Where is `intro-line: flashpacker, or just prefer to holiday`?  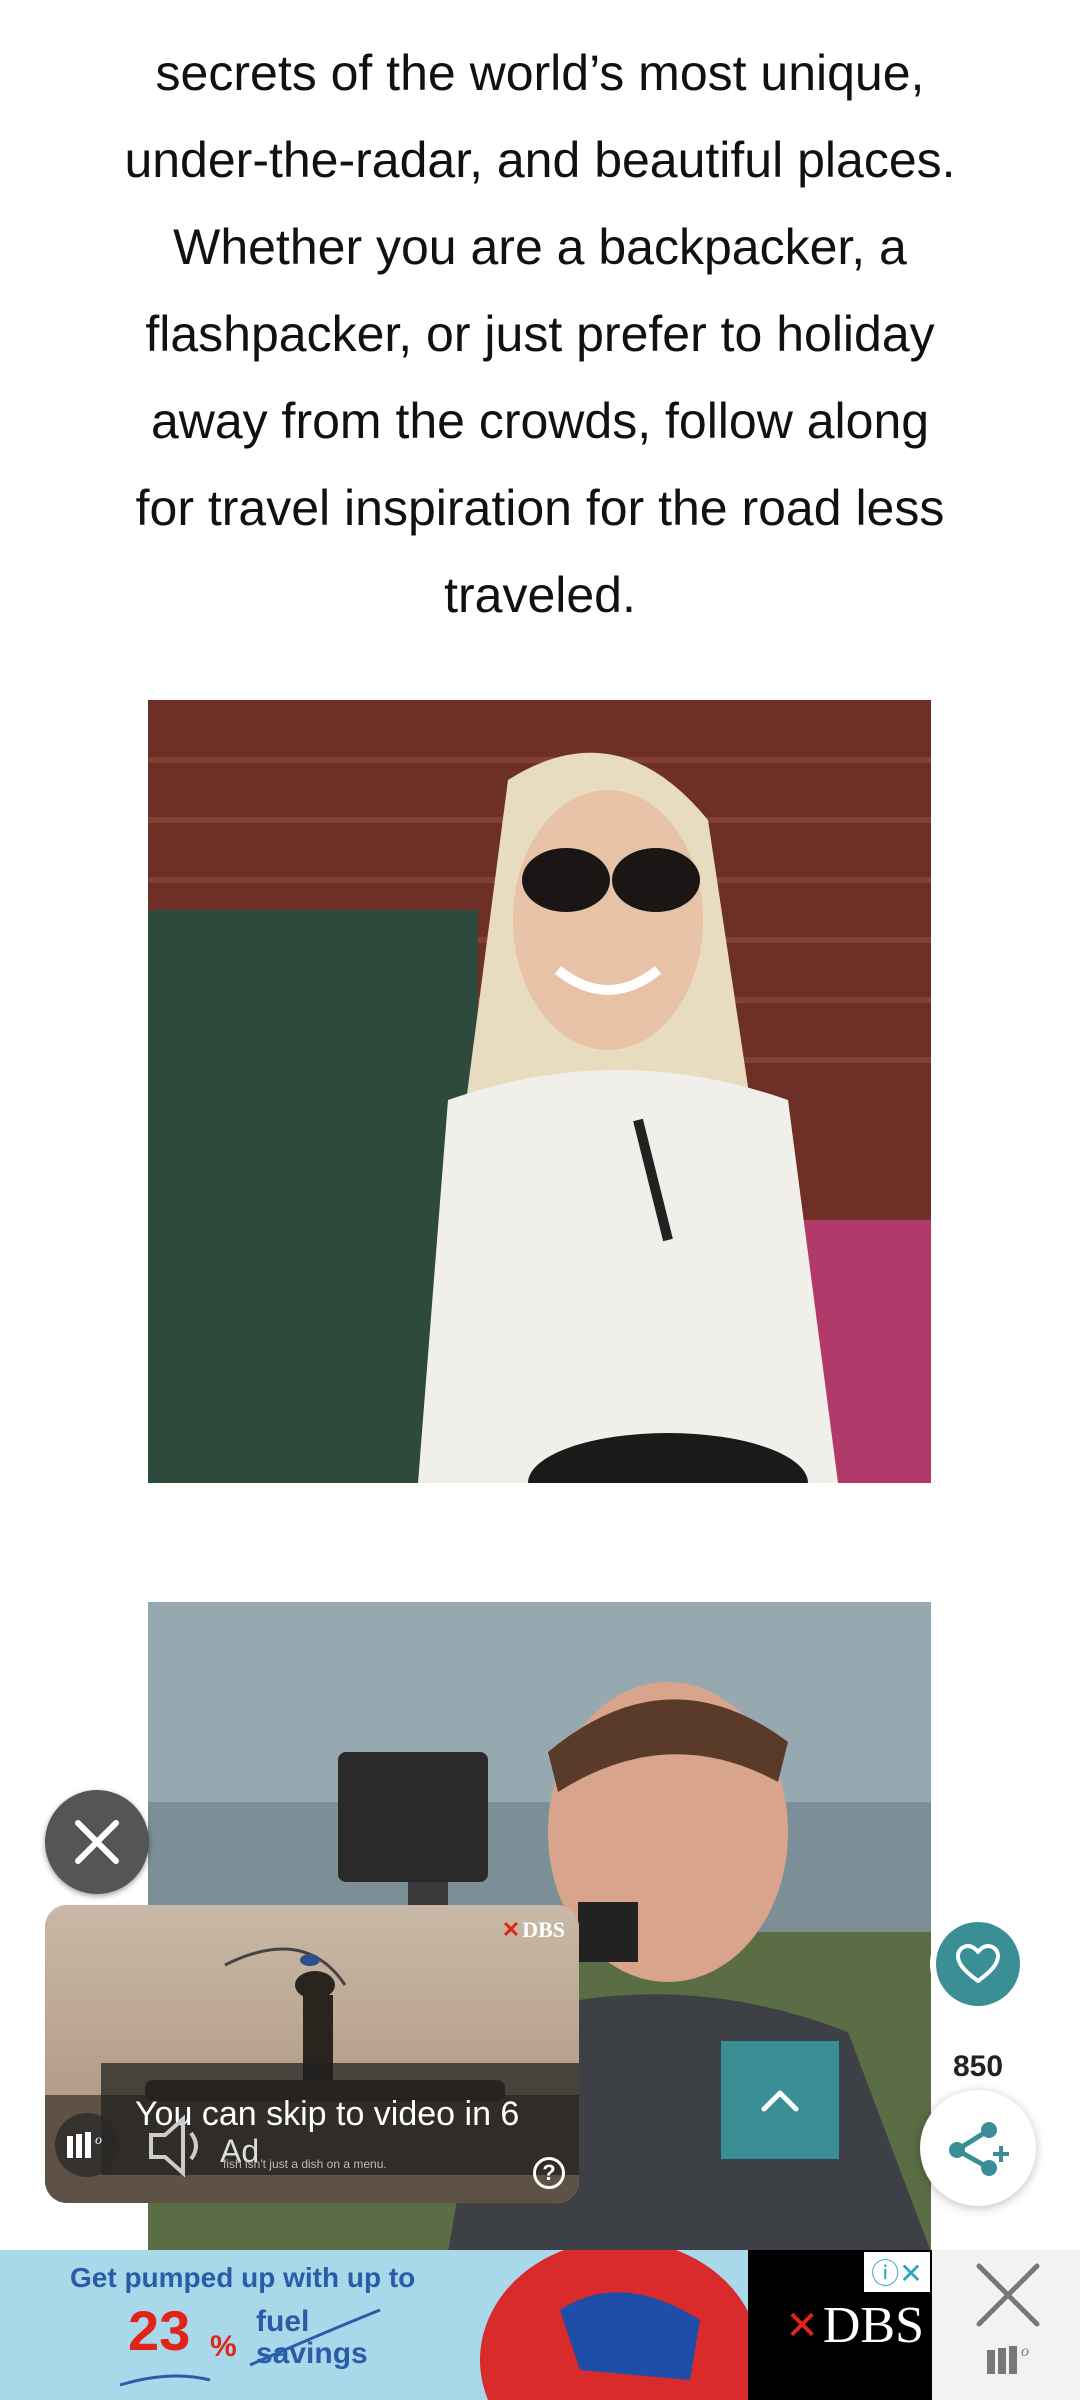 intro-line: flashpacker, or just prefer to holiday is located at coordinates (540, 334).